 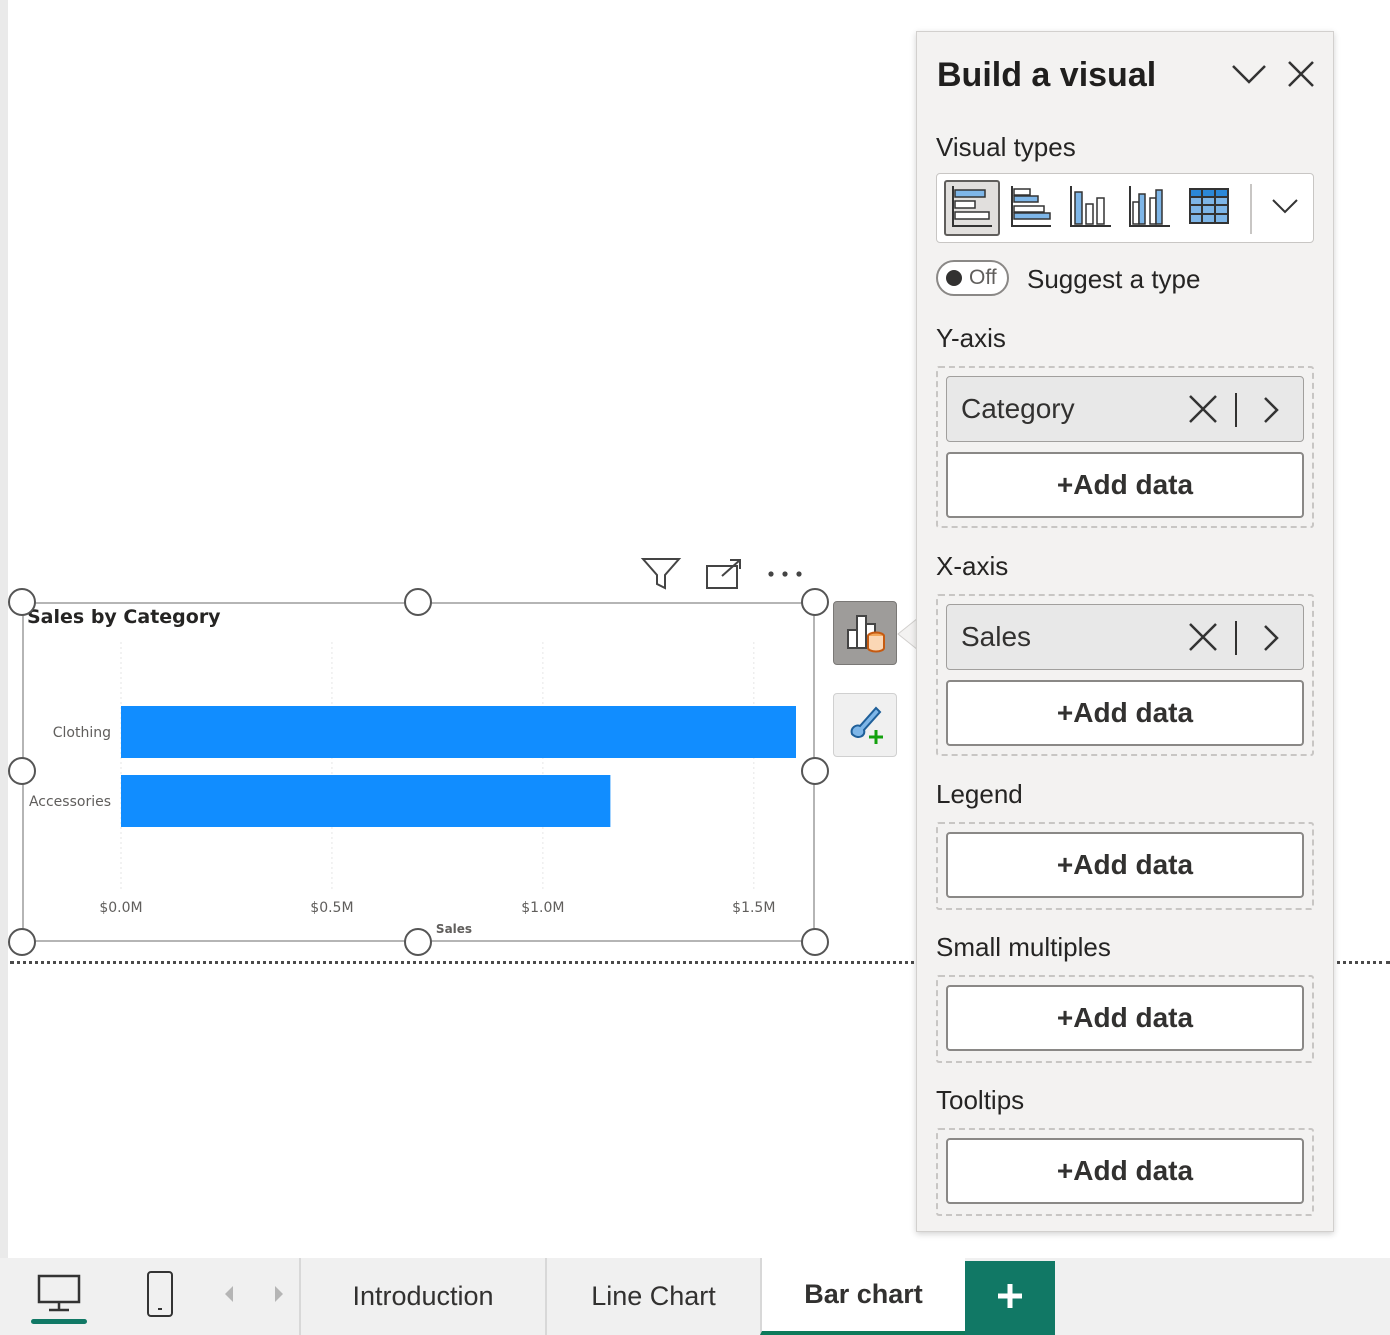 What do you see at coordinates (983, 277) in the screenshot?
I see `toggle-state: Off` at bounding box center [983, 277].